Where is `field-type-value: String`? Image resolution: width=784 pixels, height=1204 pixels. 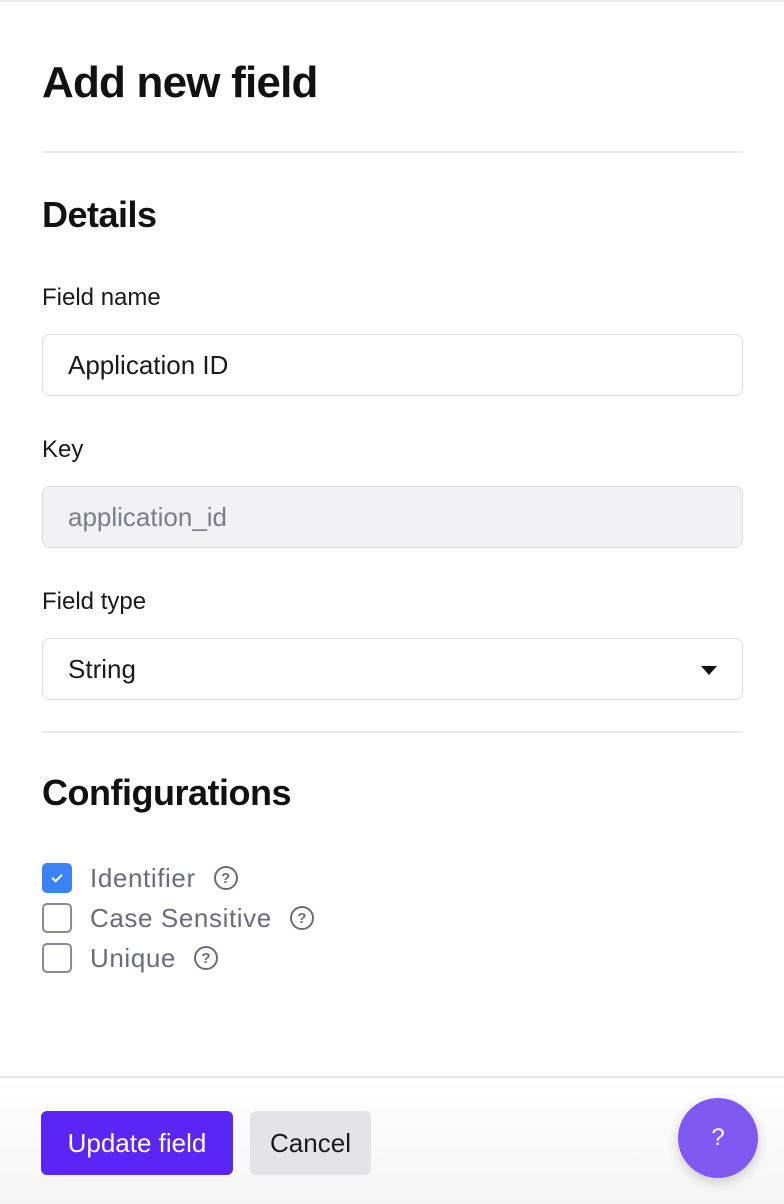
field-type-value: String is located at coordinates (102, 668).